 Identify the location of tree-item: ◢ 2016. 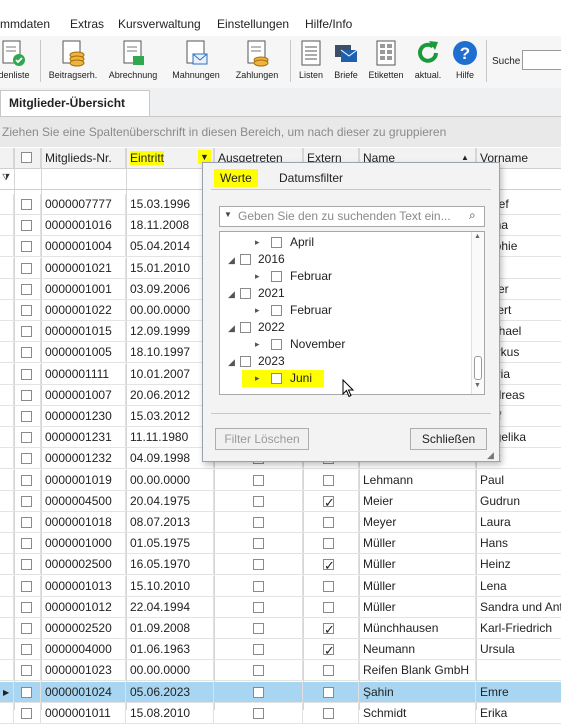
(255, 259).